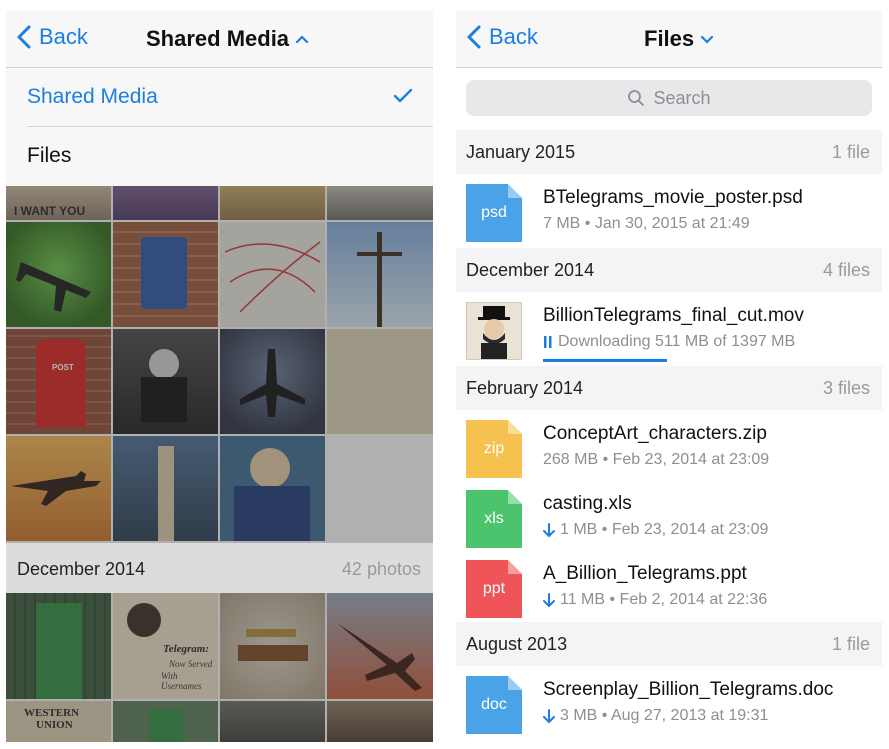 This screenshot has height=749, width=889. Describe the element at coordinates (655, 433) in the screenshot. I see `file-name: ConceptArt_characters.zip` at that location.